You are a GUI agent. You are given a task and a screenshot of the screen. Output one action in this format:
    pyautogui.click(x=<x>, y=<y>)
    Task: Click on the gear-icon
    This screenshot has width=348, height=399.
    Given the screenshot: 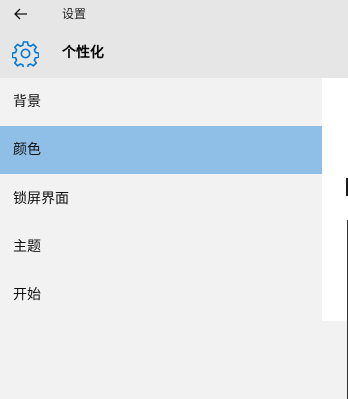 What is the action you would take?
    pyautogui.click(x=25, y=53)
    